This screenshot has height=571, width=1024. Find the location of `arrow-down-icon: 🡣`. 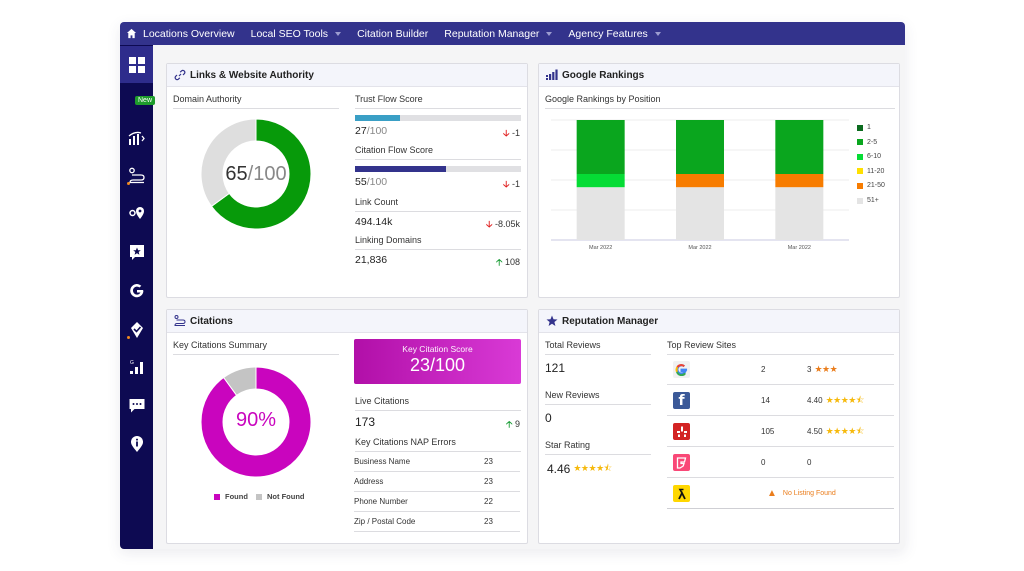

arrow-down-icon: 🡣 is located at coordinates (506, 184).